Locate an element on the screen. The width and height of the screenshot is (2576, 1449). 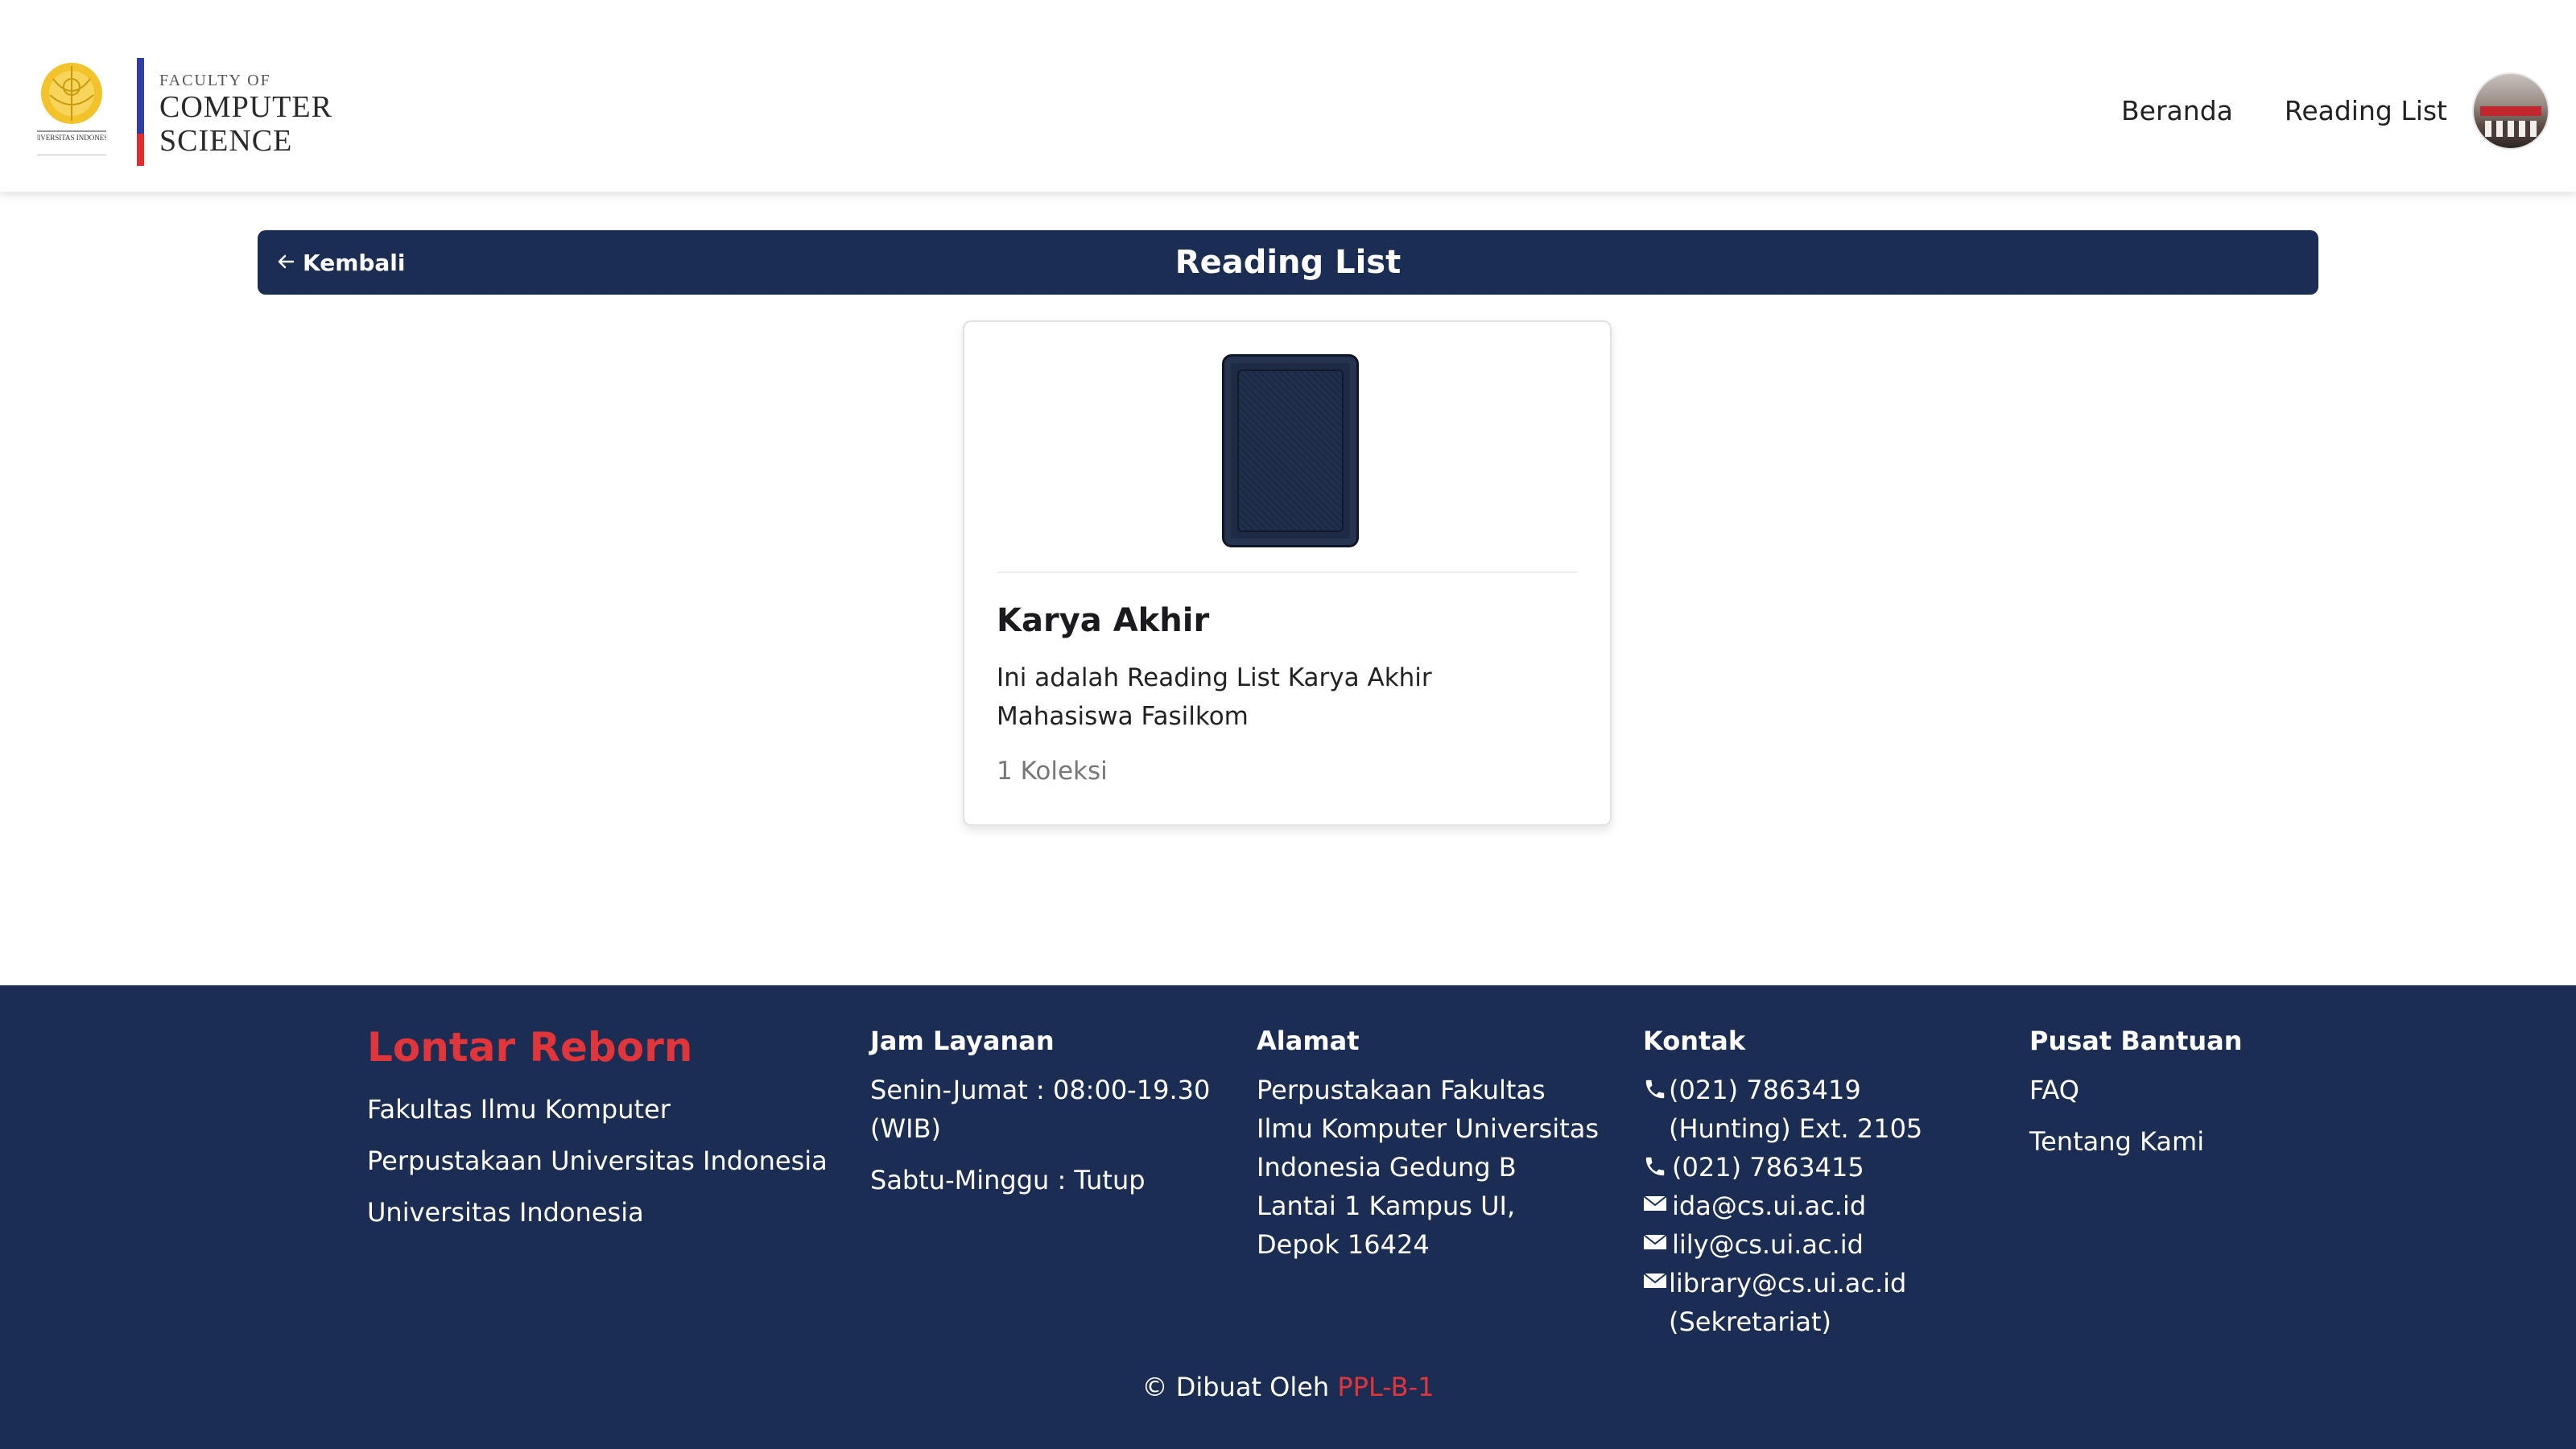
contact-phone-1: (021) 7863419 (Hunting) Ext. 2105 is located at coordinates (1812, 1109).